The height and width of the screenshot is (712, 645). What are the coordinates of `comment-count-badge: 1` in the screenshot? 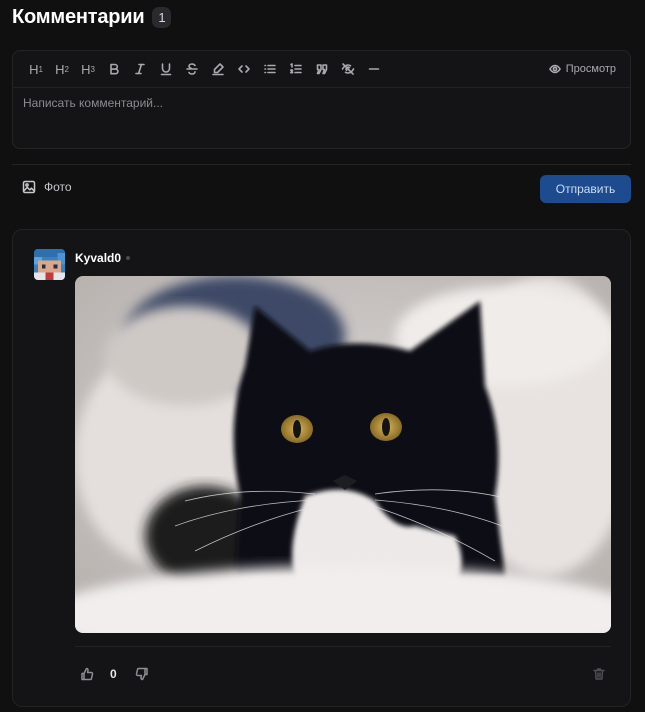 It's located at (162, 17).